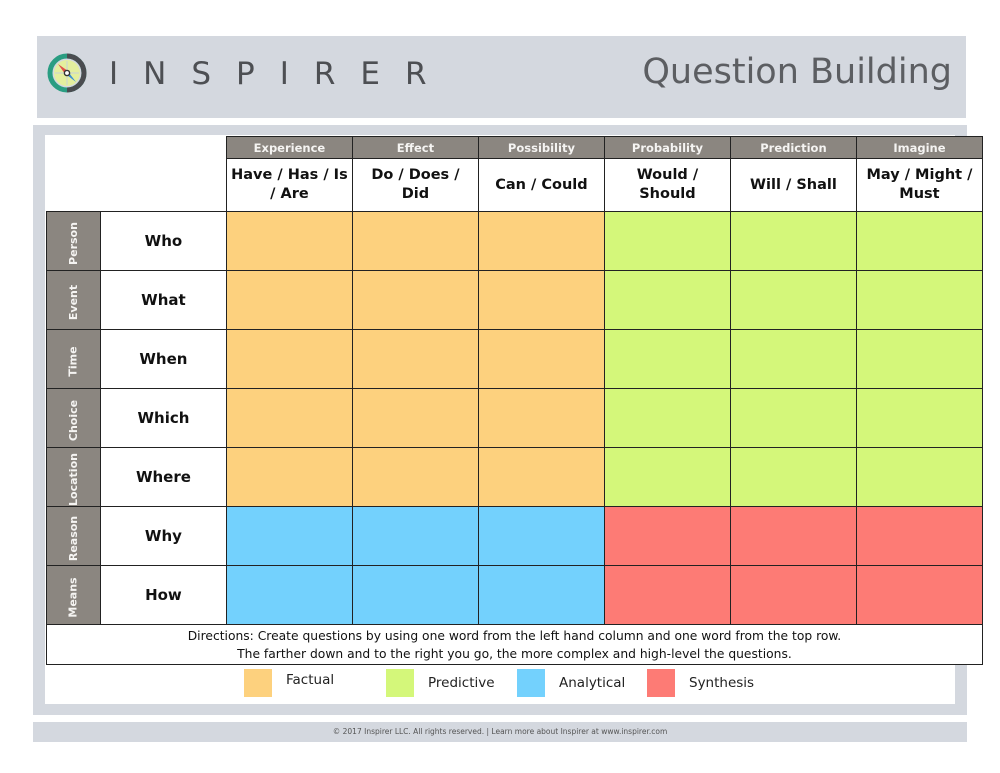 The height and width of the screenshot is (773, 1000). What do you see at coordinates (289, 147) in the screenshot?
I see `column-category: Experience` at bounding box center [289, 147].